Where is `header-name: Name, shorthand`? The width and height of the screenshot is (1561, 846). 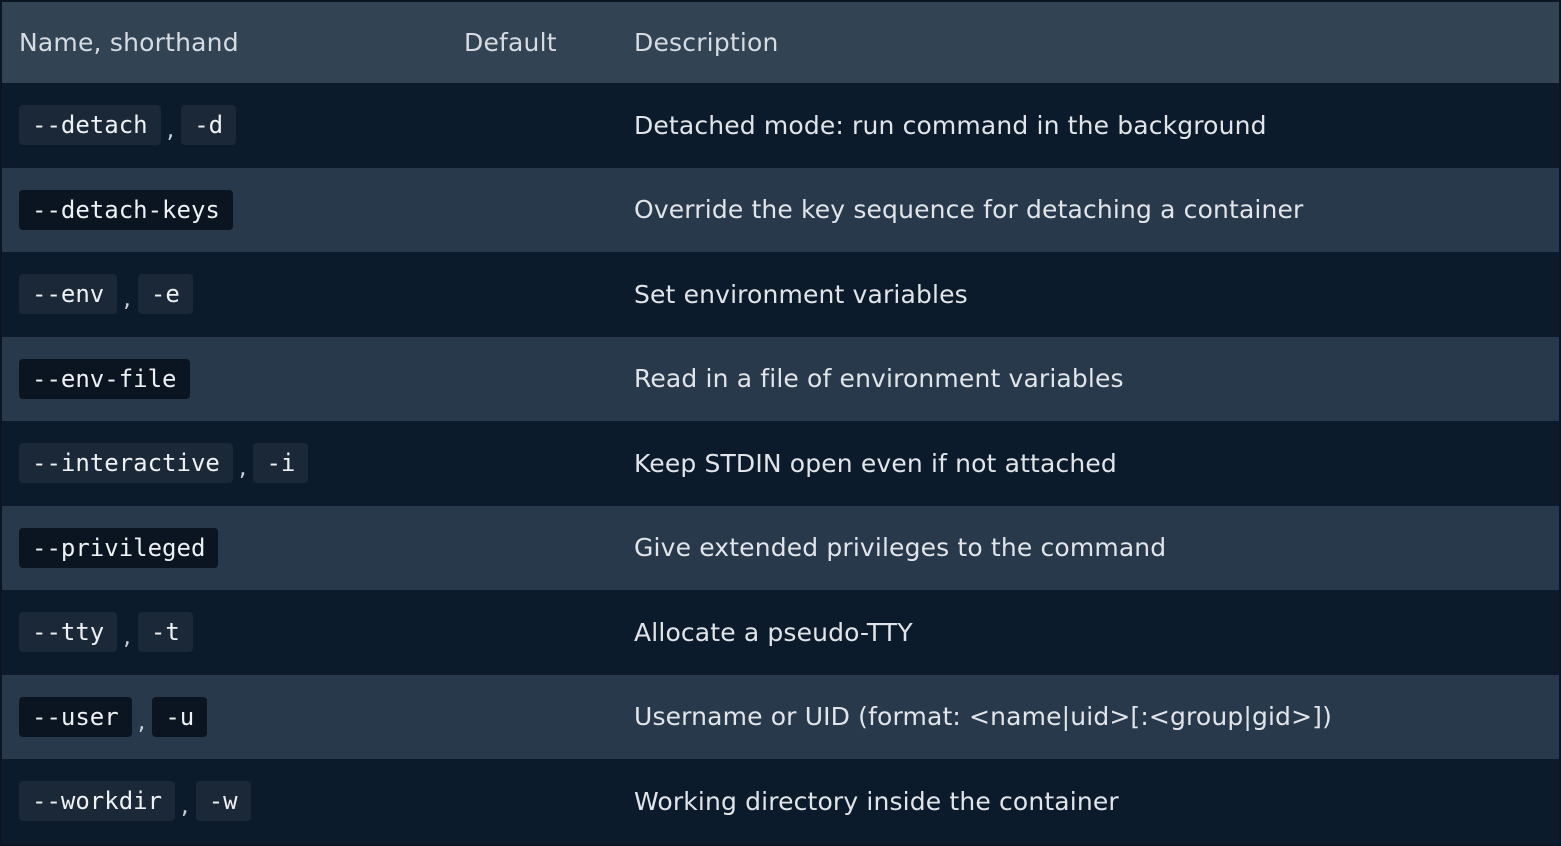 header-name: Name, shorthand is located at coordinates (129, 42).